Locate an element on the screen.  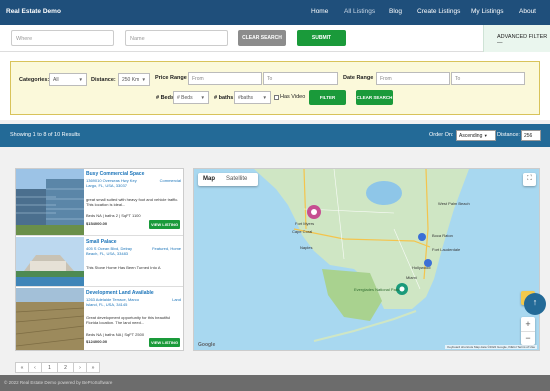
baths-select: #baths ▼ is located at coordinates (252, 97).